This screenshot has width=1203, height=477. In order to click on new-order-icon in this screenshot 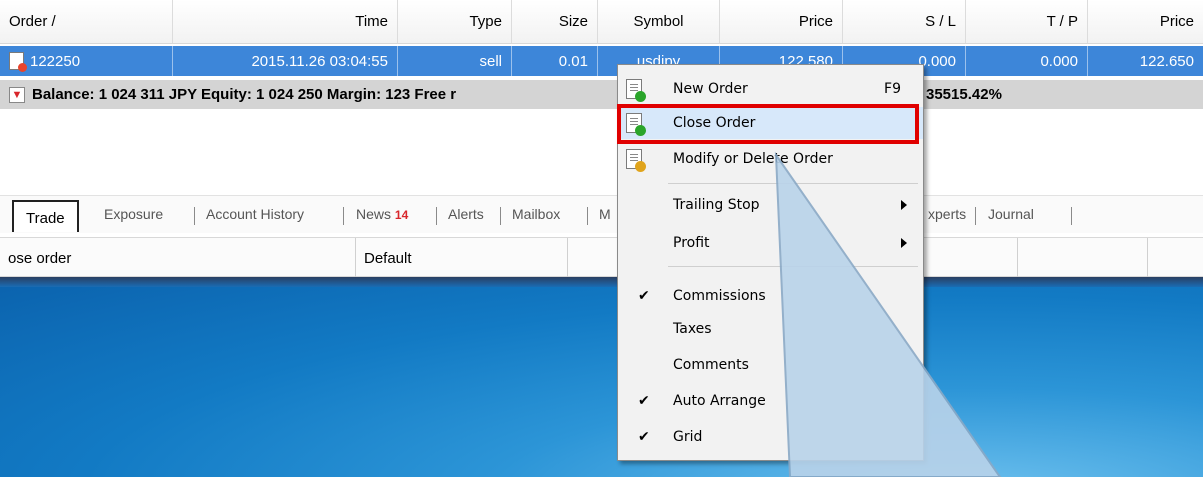, I will do `click(636, 90)`.